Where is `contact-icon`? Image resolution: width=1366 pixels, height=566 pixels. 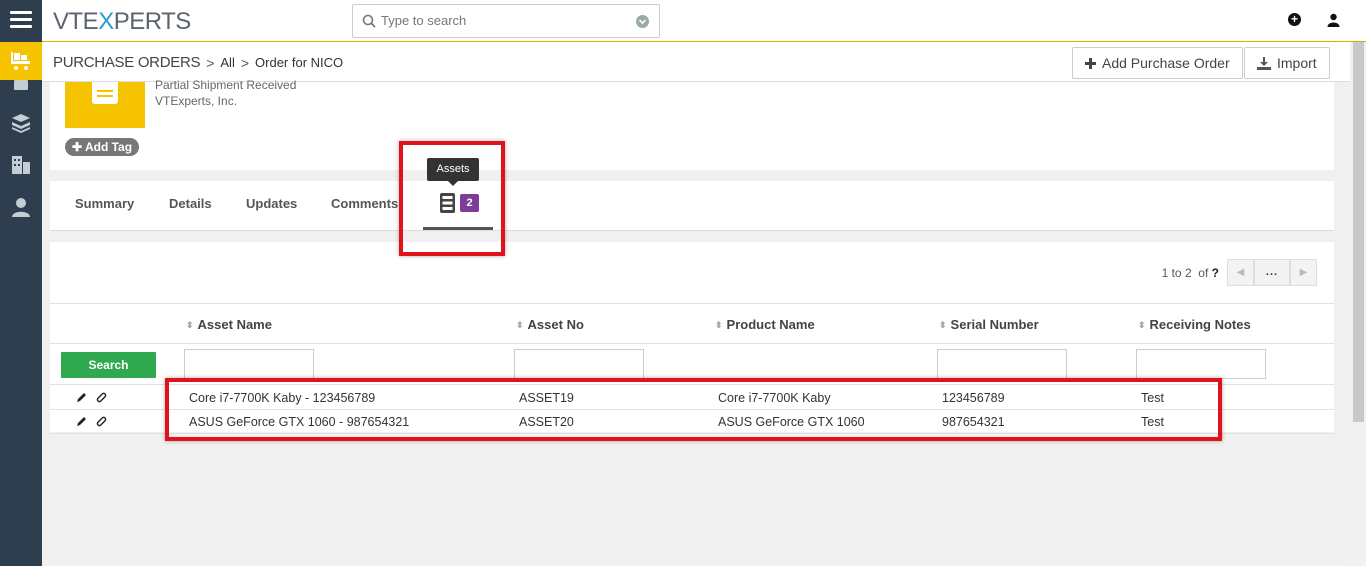 contact-icon is located at coordinates (21, 207).